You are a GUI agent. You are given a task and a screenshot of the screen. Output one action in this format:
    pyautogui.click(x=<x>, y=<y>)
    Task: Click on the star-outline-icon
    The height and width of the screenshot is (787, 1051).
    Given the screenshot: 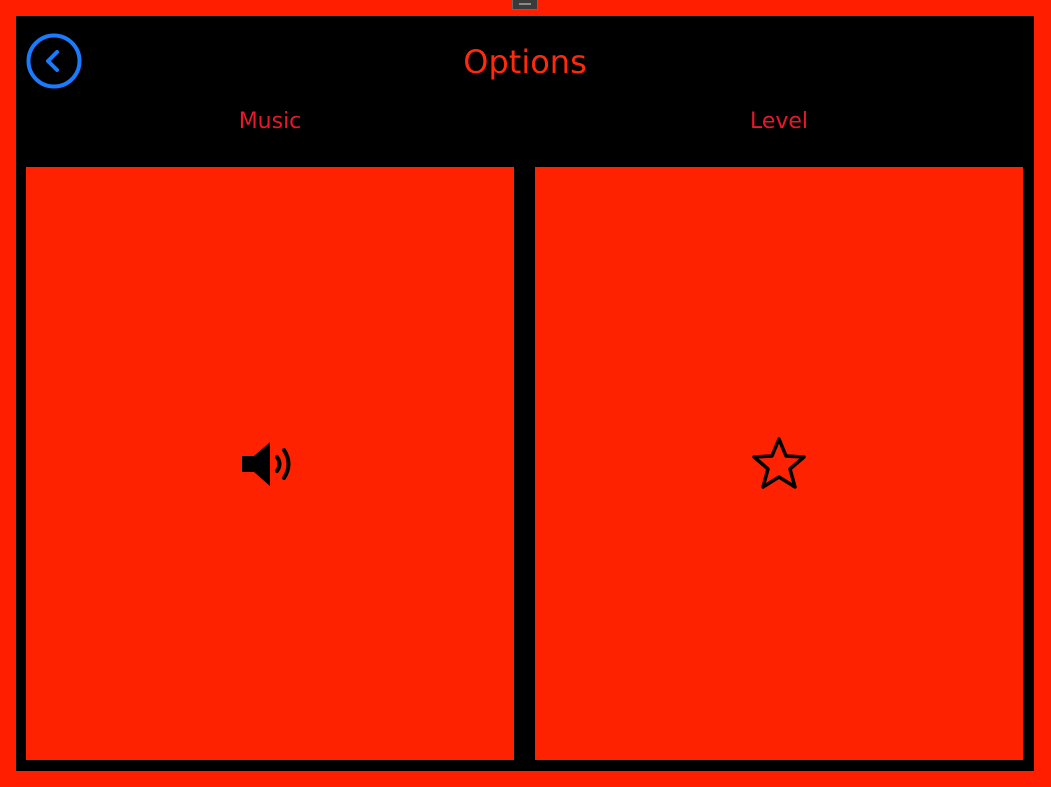 What is the action you would take?
    pyautogui.click(x=779, y=464)
    